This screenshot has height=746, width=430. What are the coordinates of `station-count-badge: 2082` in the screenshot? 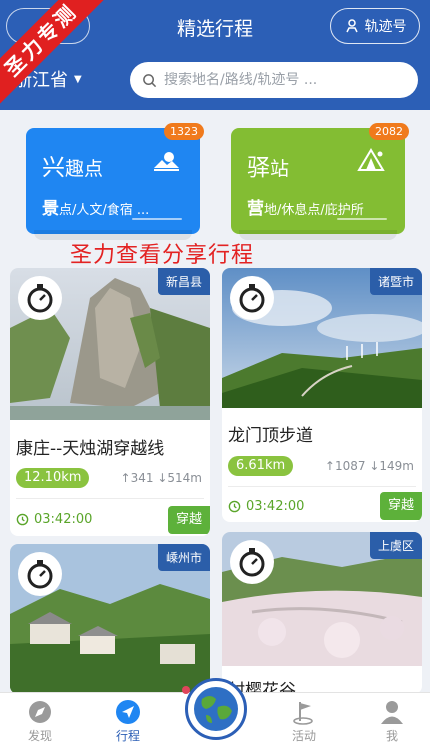 It's located at (389, 131).